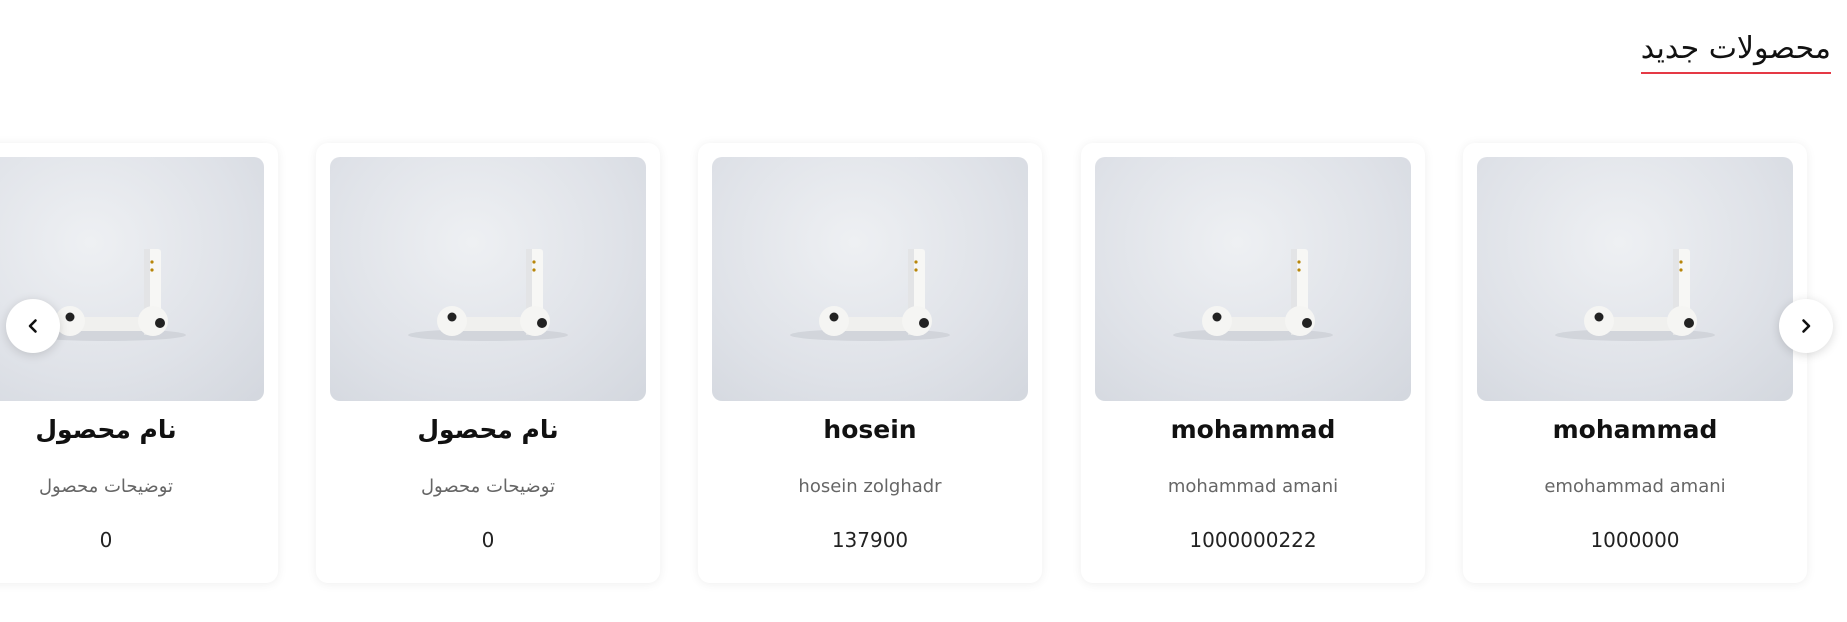 The height and width of the screenshot is (622, 1847). What do you see at coordinates (870, 540) in the screenshot?
I see `product-price: 137900` at bounding box center [870, 540].